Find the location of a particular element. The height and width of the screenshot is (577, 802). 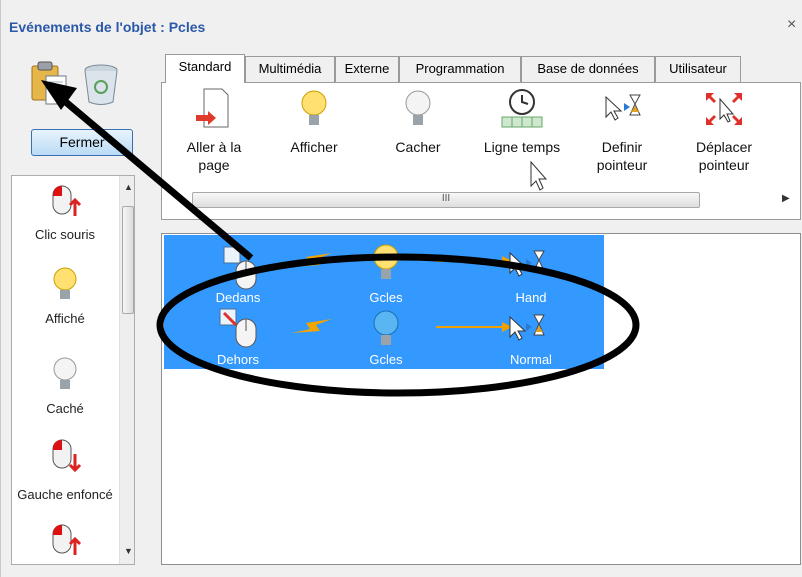

mouse-left-up-icon is located at coordinates (67, 539).